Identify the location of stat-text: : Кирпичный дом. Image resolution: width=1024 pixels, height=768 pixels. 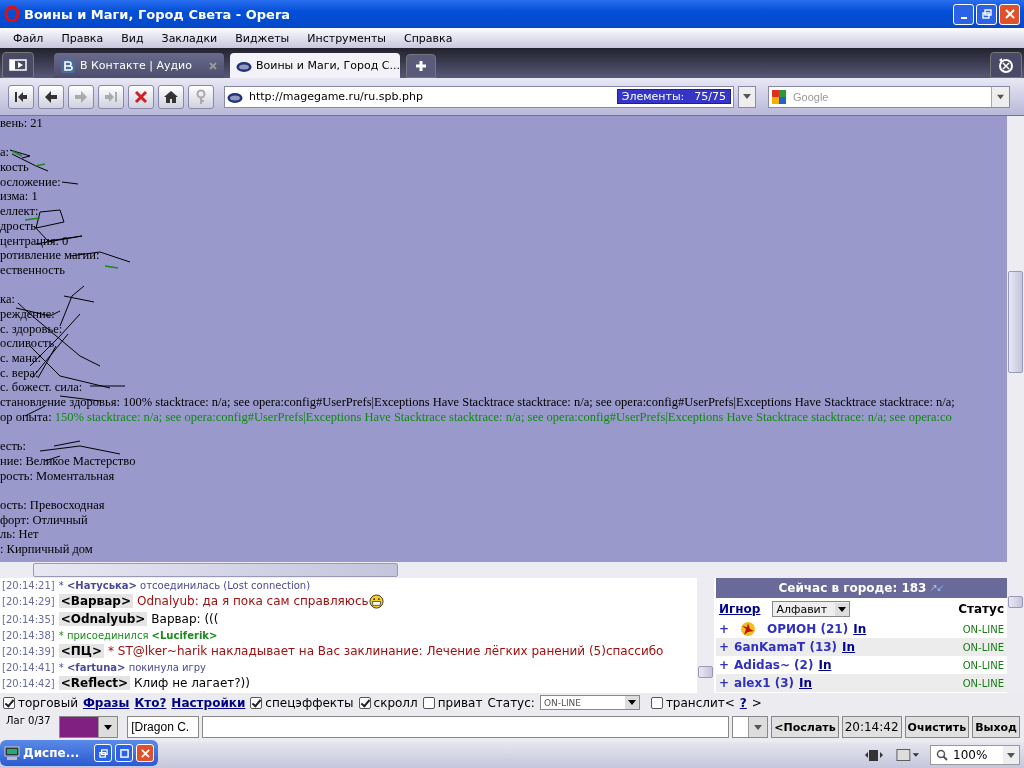
(46, 548).